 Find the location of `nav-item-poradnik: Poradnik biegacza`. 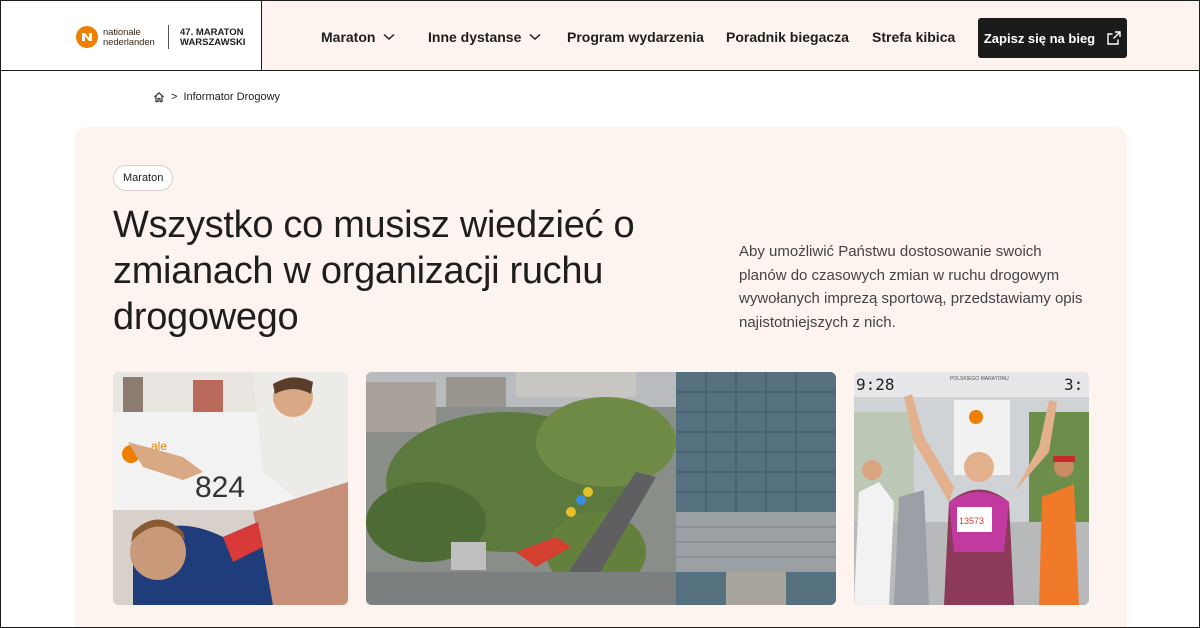

nav-item-poradnik: Poradnik biegacza is located at coordinates (787, 37).